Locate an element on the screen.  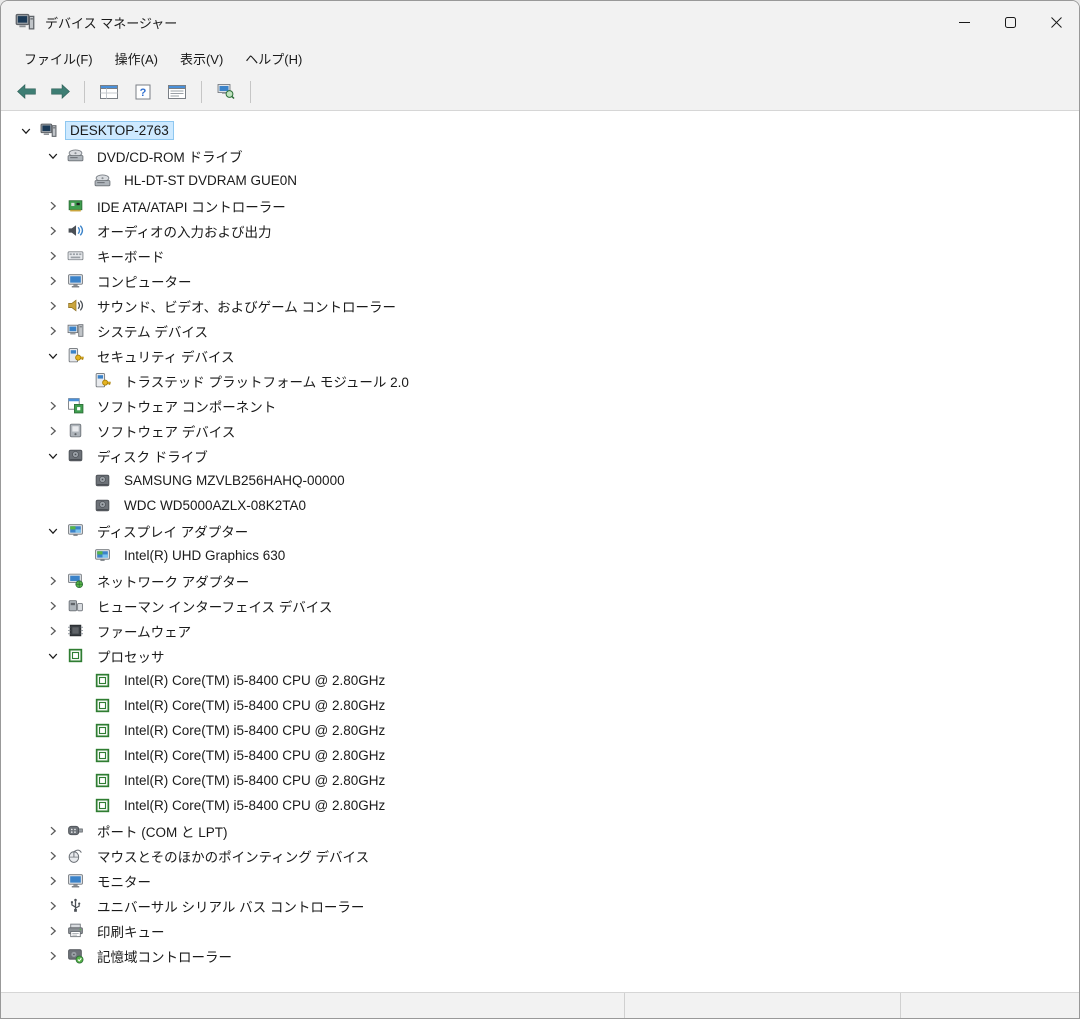
tree-item: ファームウェア is located at coordinates (540, 630).